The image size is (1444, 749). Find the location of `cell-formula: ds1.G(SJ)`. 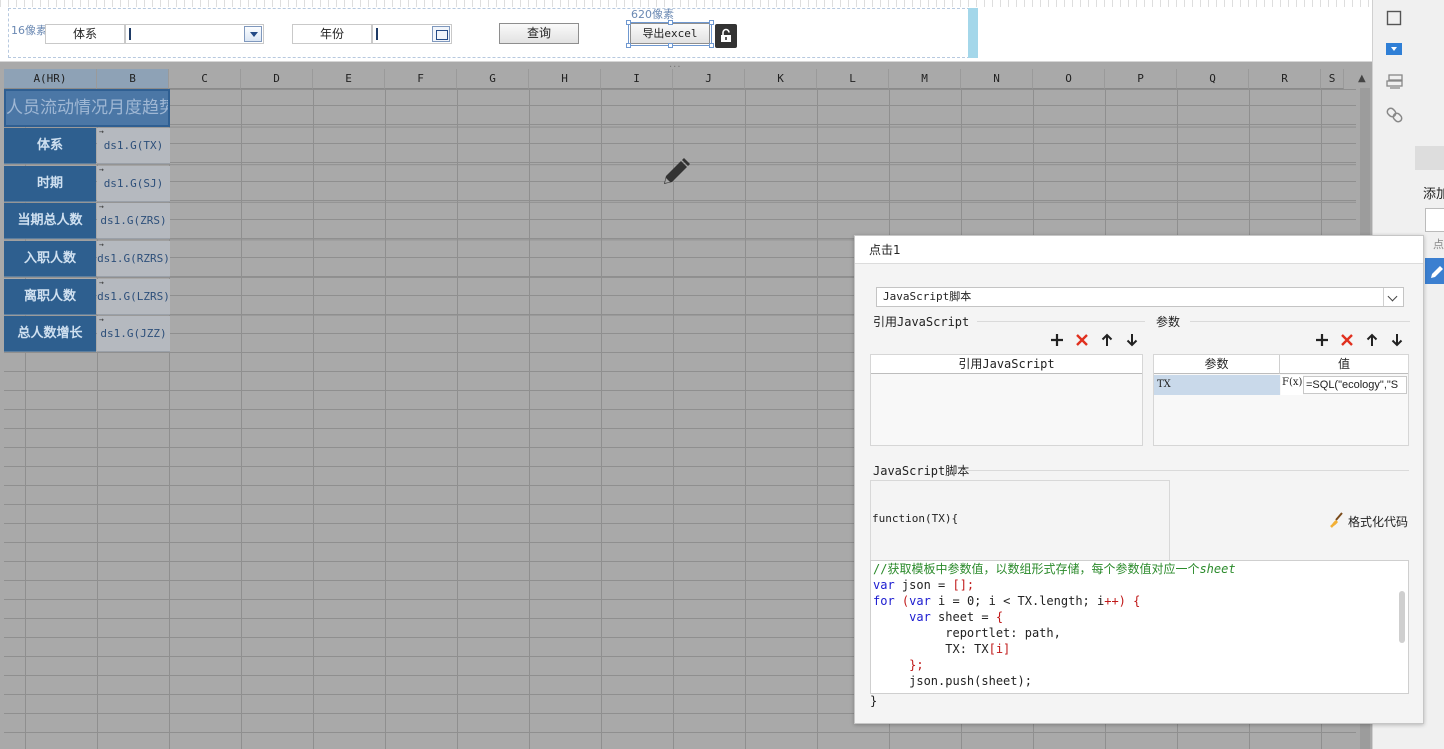

cell-formula: ds1.G(SJ) is located at coordinates (133, 183).